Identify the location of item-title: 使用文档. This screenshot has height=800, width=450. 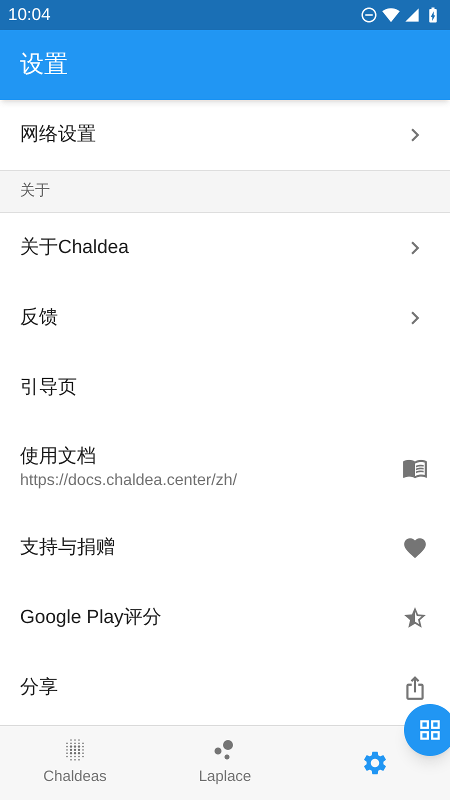
(58, 457).